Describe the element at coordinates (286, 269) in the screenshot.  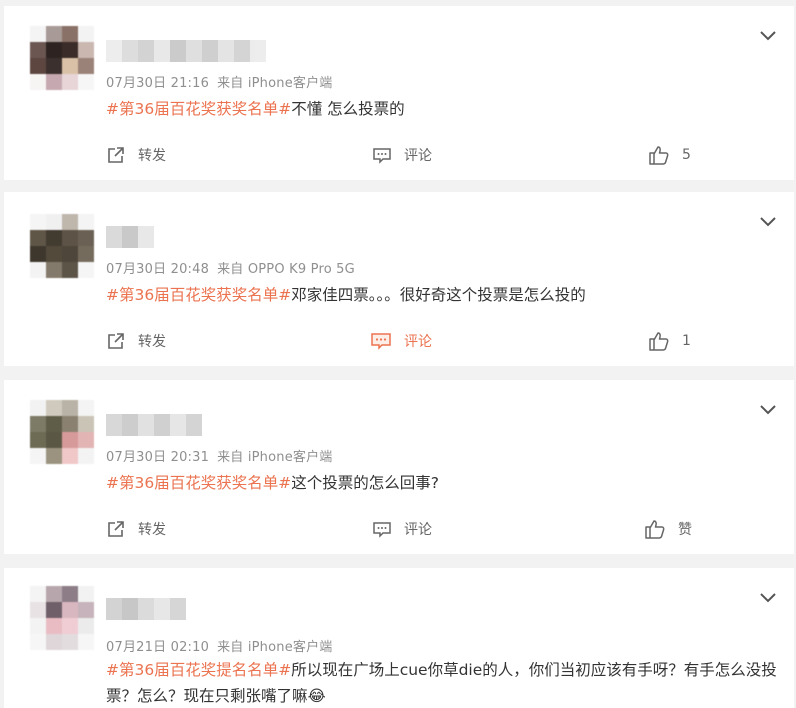
I see `post-source: 来自 OPPO K9 Pro 5G` at that location.